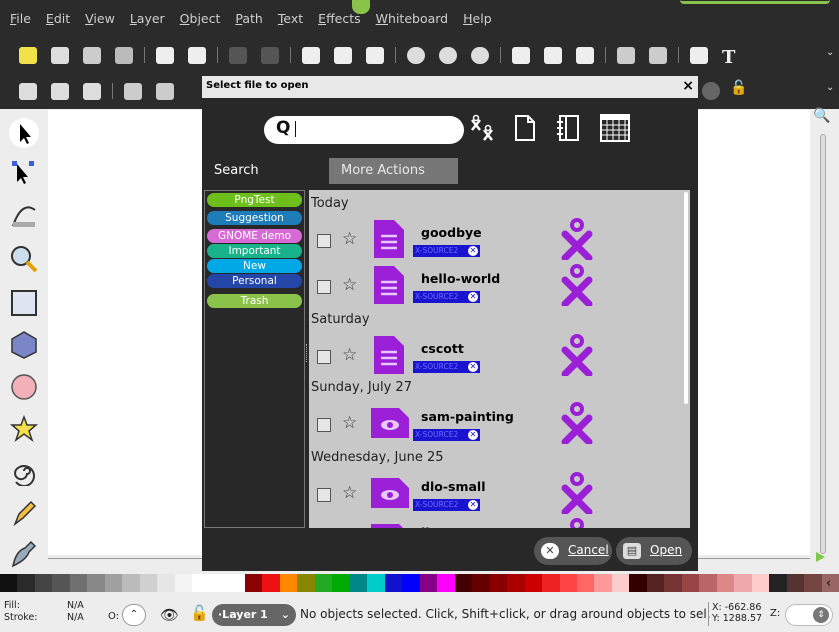 This screenshot has height=632, width=839. Describe the element at coordinates (393, 171) in the screenshot. I see `tab-more-actions: More Actions` at that location.